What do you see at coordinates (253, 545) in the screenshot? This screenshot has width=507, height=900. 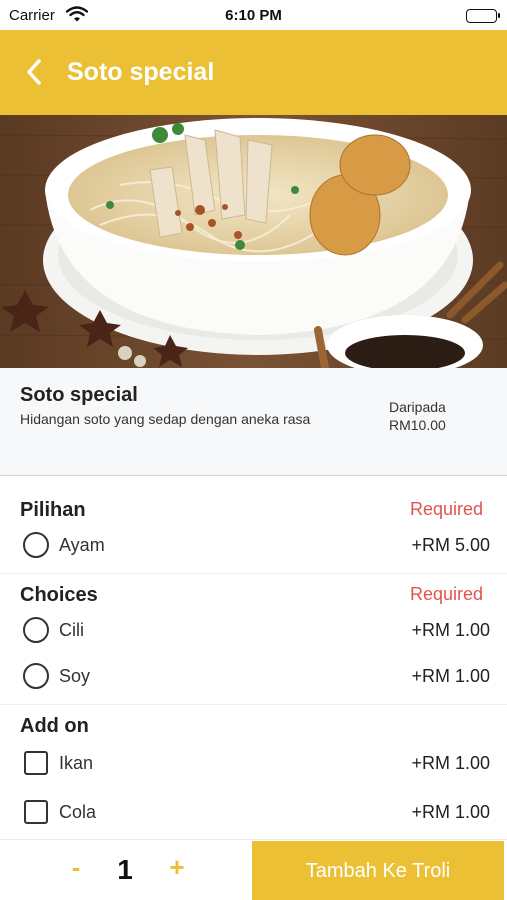 I see `option-ayam: Ayam +RM 5.00` at bounding box center [253, 545].